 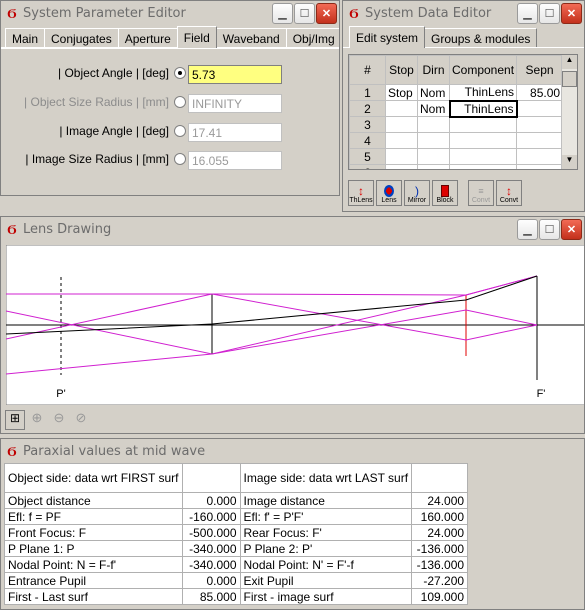 I want to click on table-row: 6, so click(x=456, y=166).